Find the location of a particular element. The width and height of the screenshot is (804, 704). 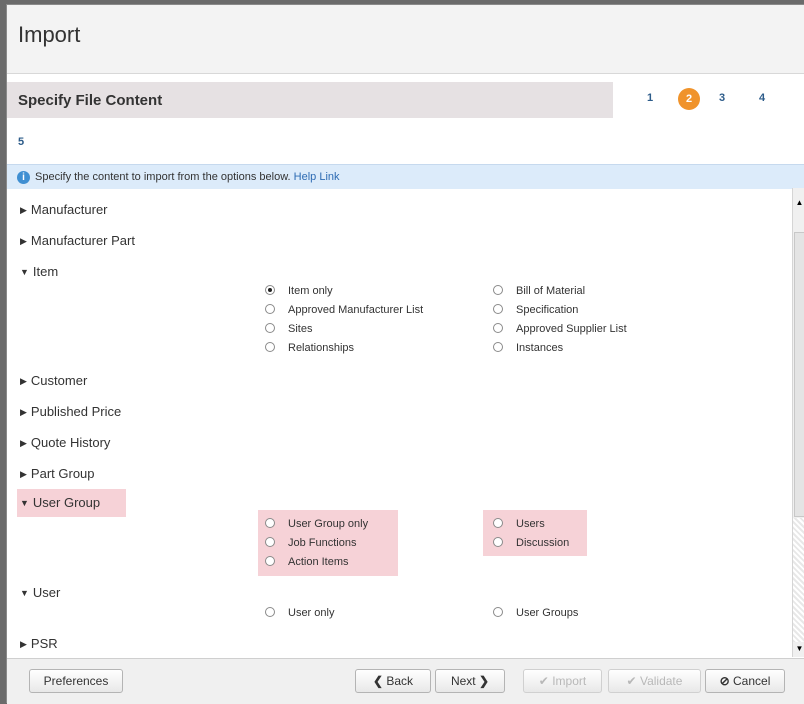

radio-relationships: Relationships is located at coordinates (309, 348).